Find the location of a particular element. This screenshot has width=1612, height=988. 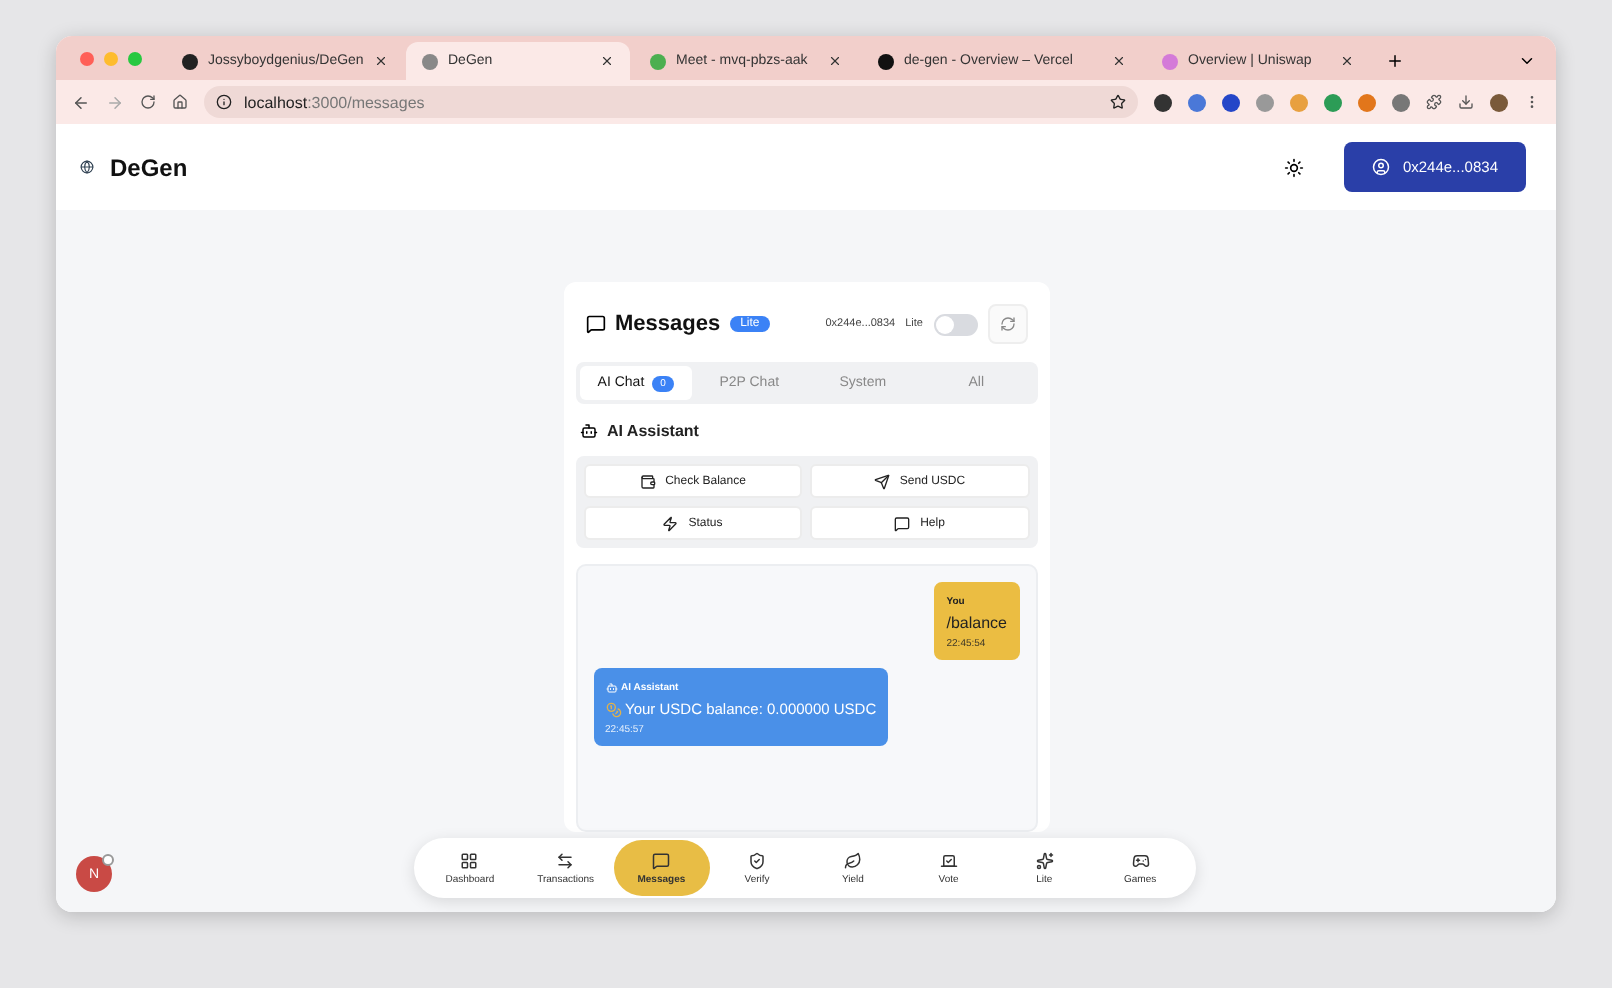

home-icon is located at coordinates (180, 102).